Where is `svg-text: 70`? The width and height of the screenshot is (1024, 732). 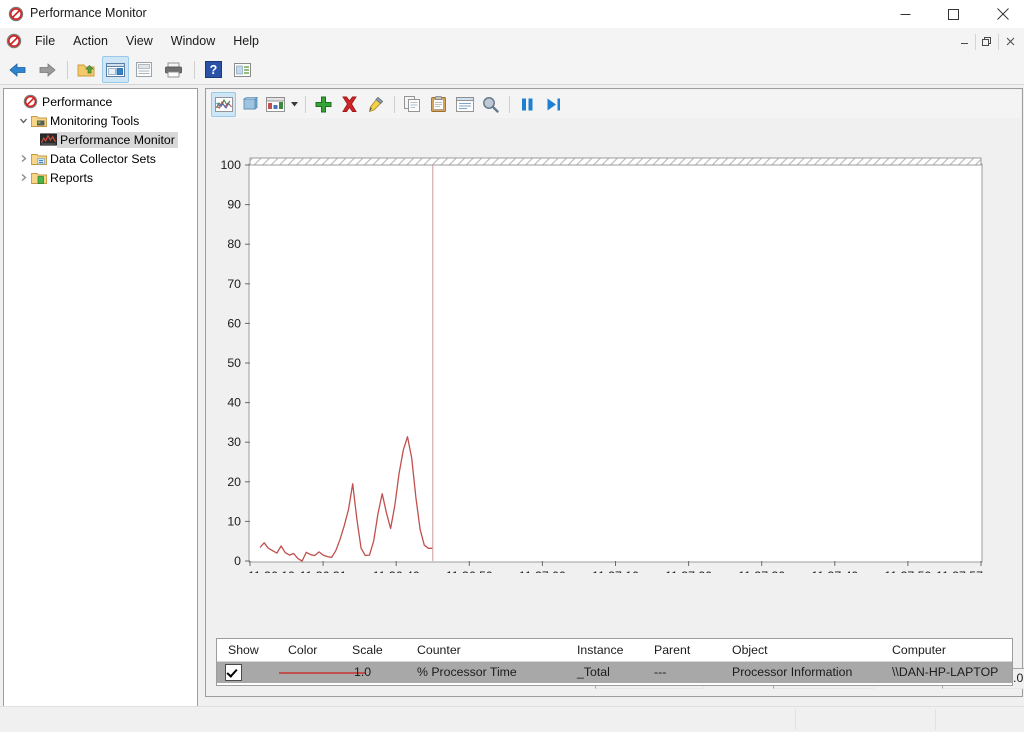 svg-text: 70 is located at coordinates (234, 284).